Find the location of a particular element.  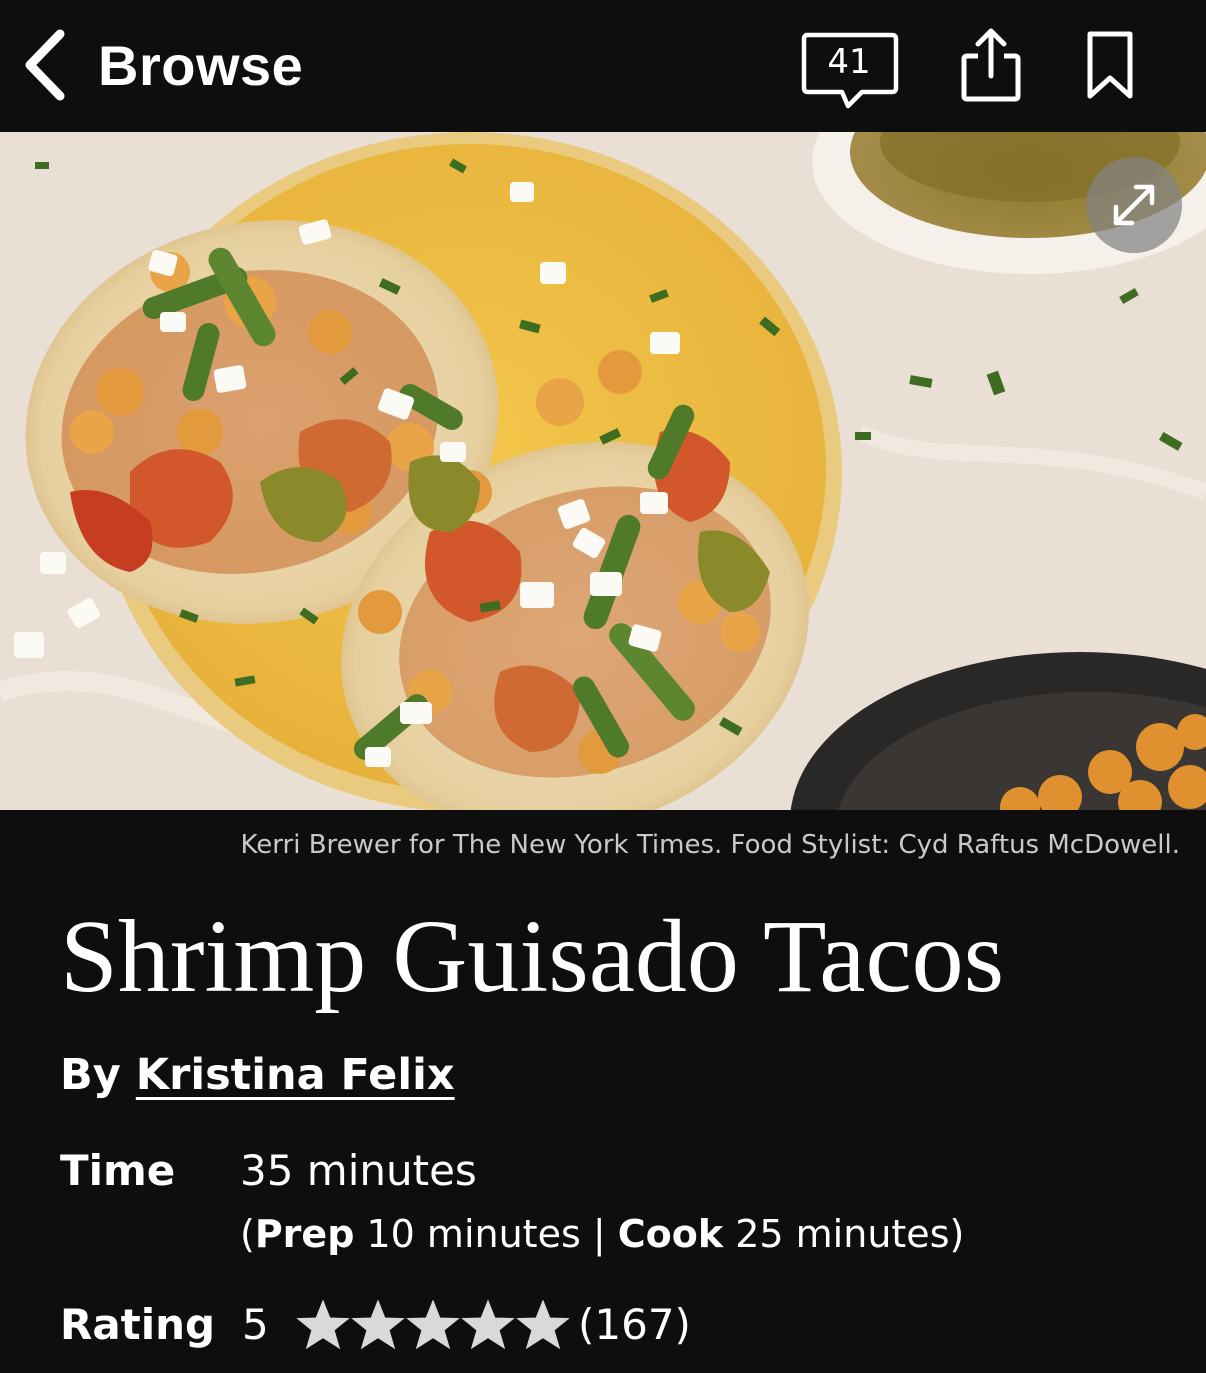

byline: By Kristina Felix is located at coordinates (257, 1075).